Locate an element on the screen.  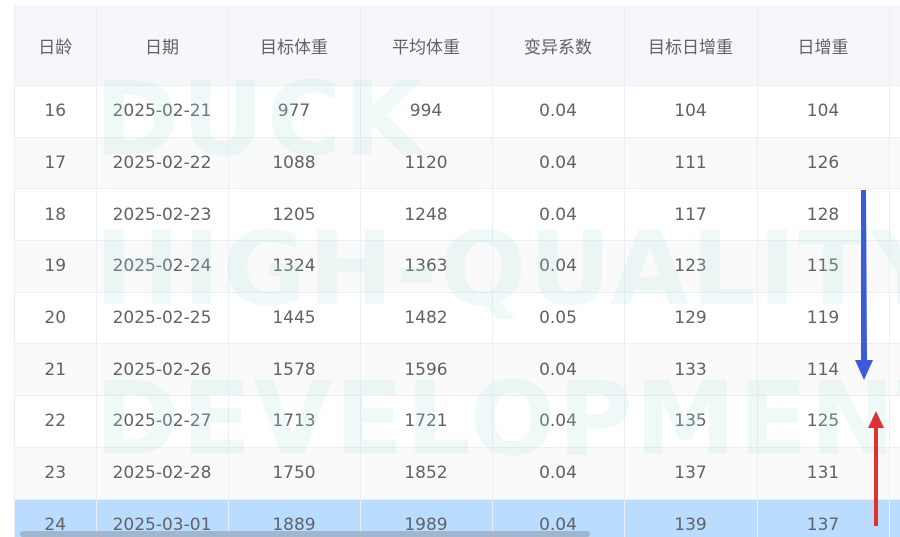
cell-day-age: 20 is located at coordinates (56, 318).